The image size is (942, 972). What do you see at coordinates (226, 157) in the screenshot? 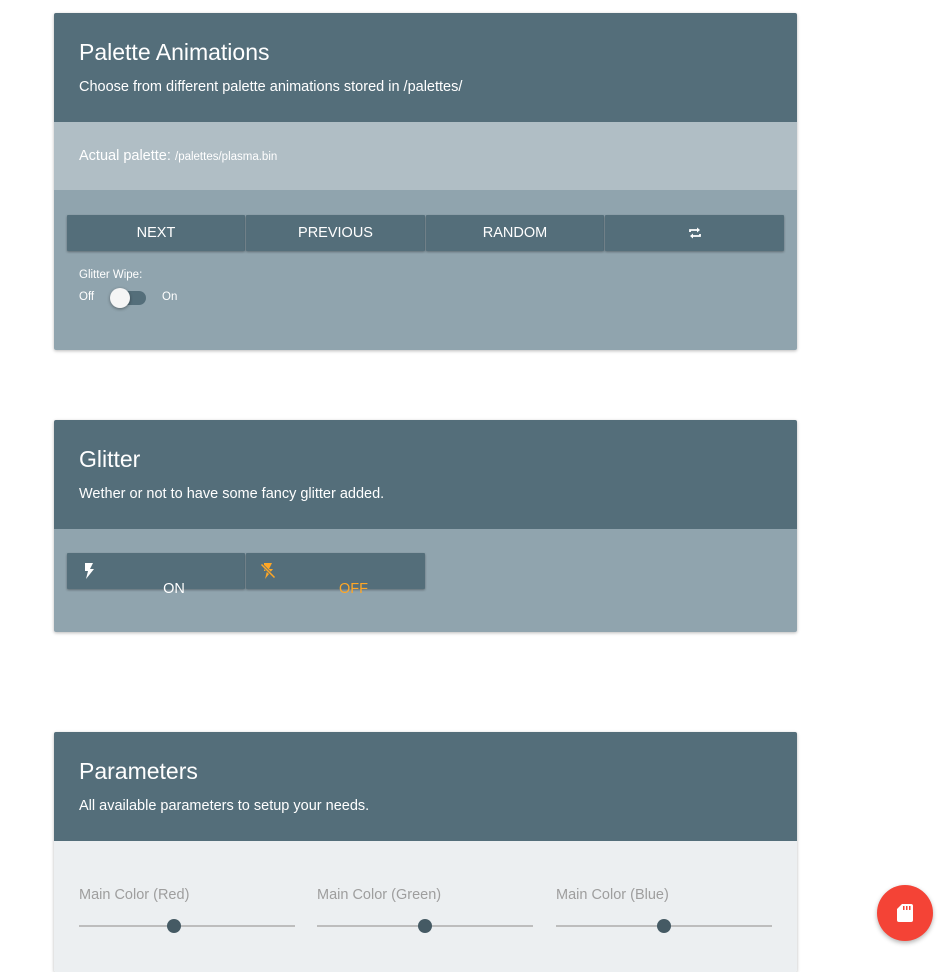
I see `actual-palette-value: /palettes/plasma.bin` at bounding box center [226, 157].